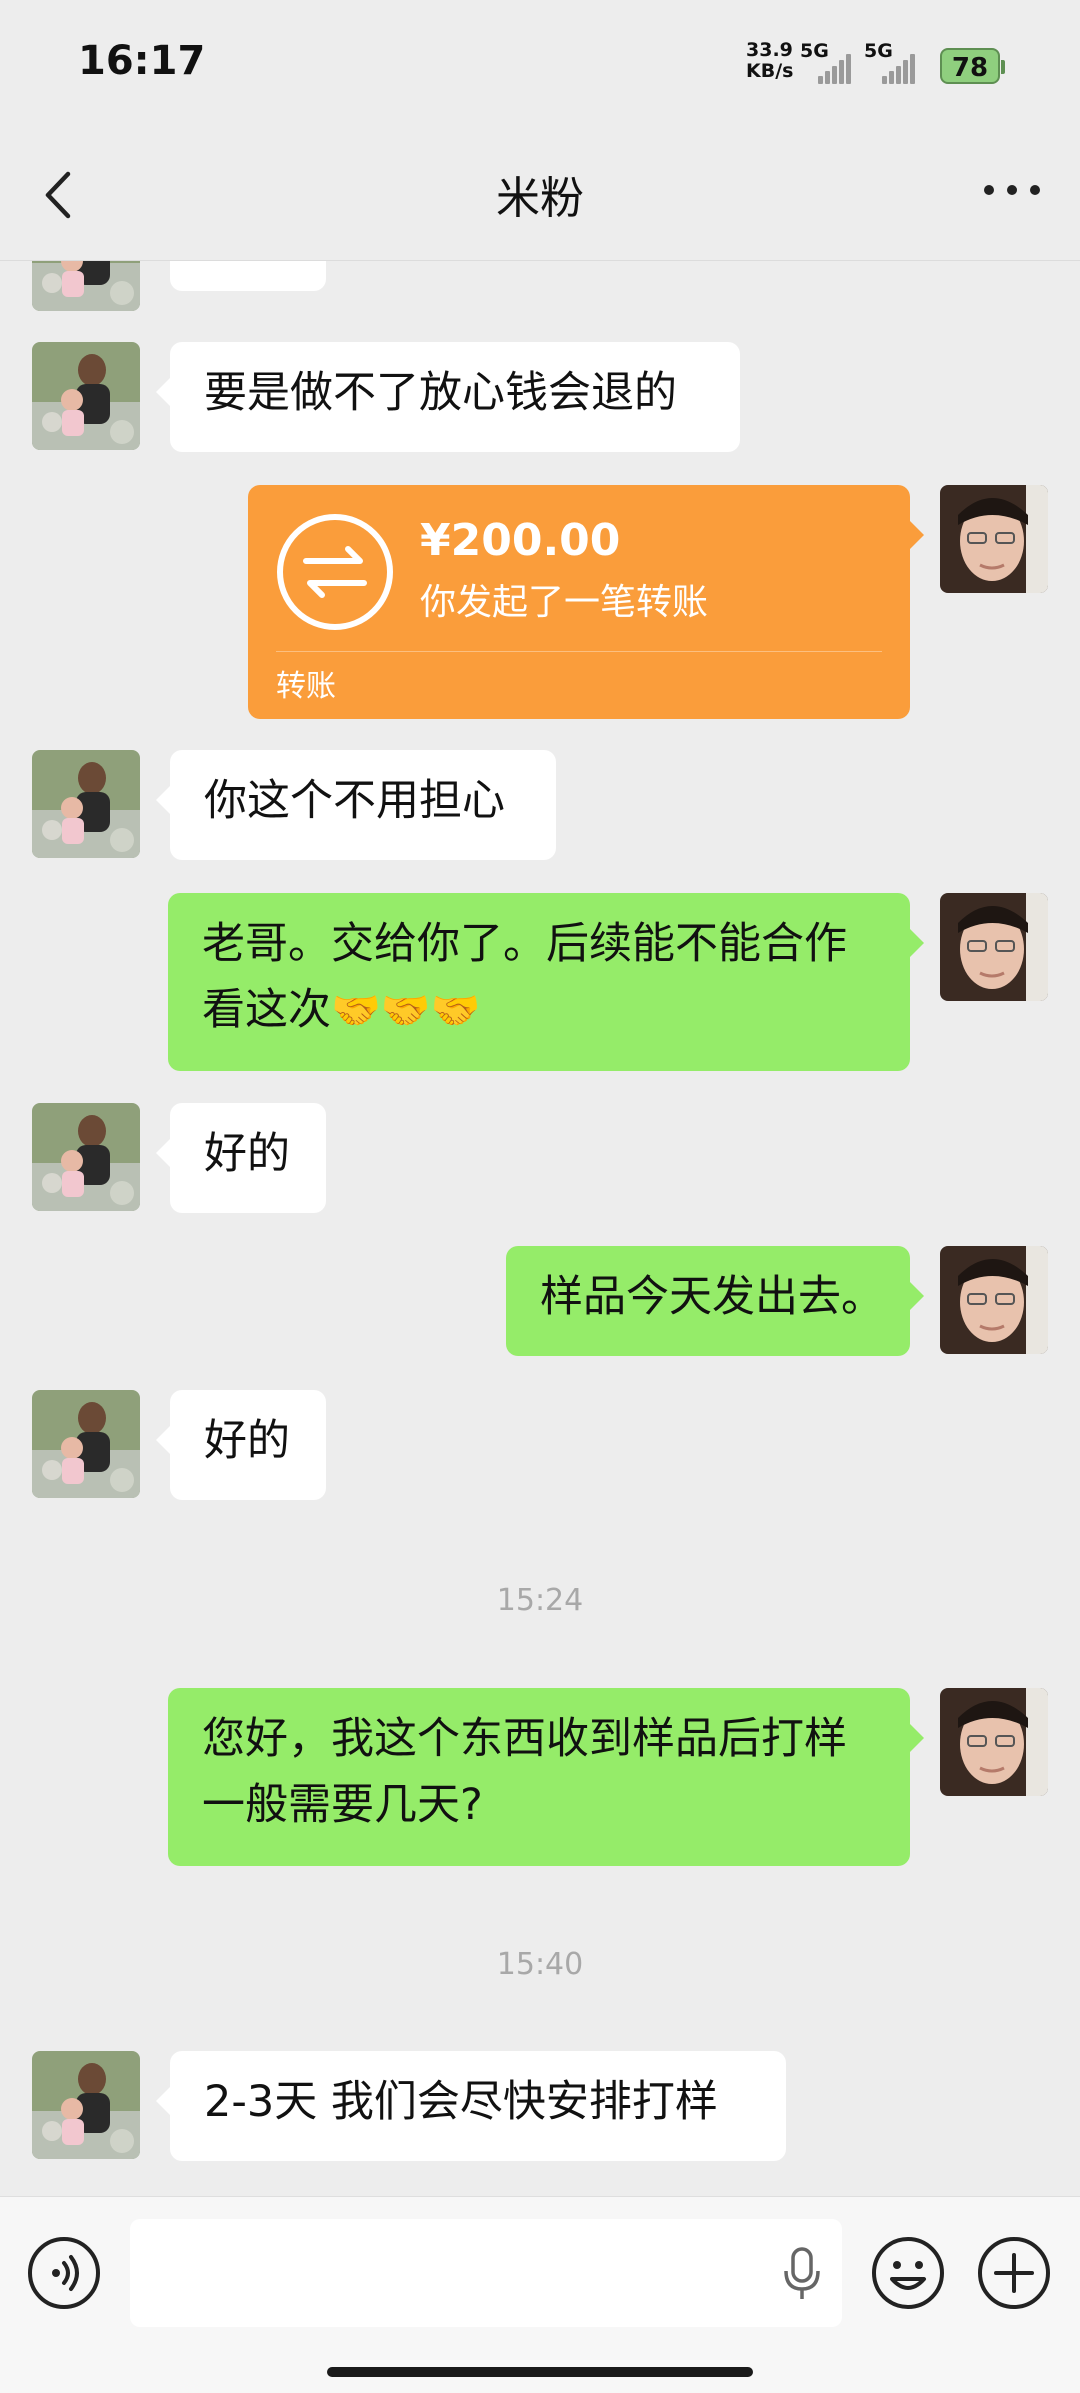 The height and width of the screenshot is (2393, 1080). I want to click on transfer-icon, so click(335, 572).